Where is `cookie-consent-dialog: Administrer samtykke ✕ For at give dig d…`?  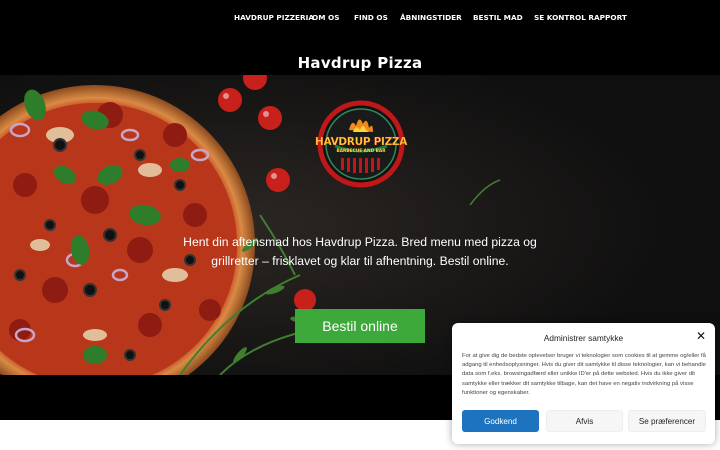 cookie-consent-dialog: Administrer samtykke ✕ For at give dig d… is located at coordinates (583, 383).